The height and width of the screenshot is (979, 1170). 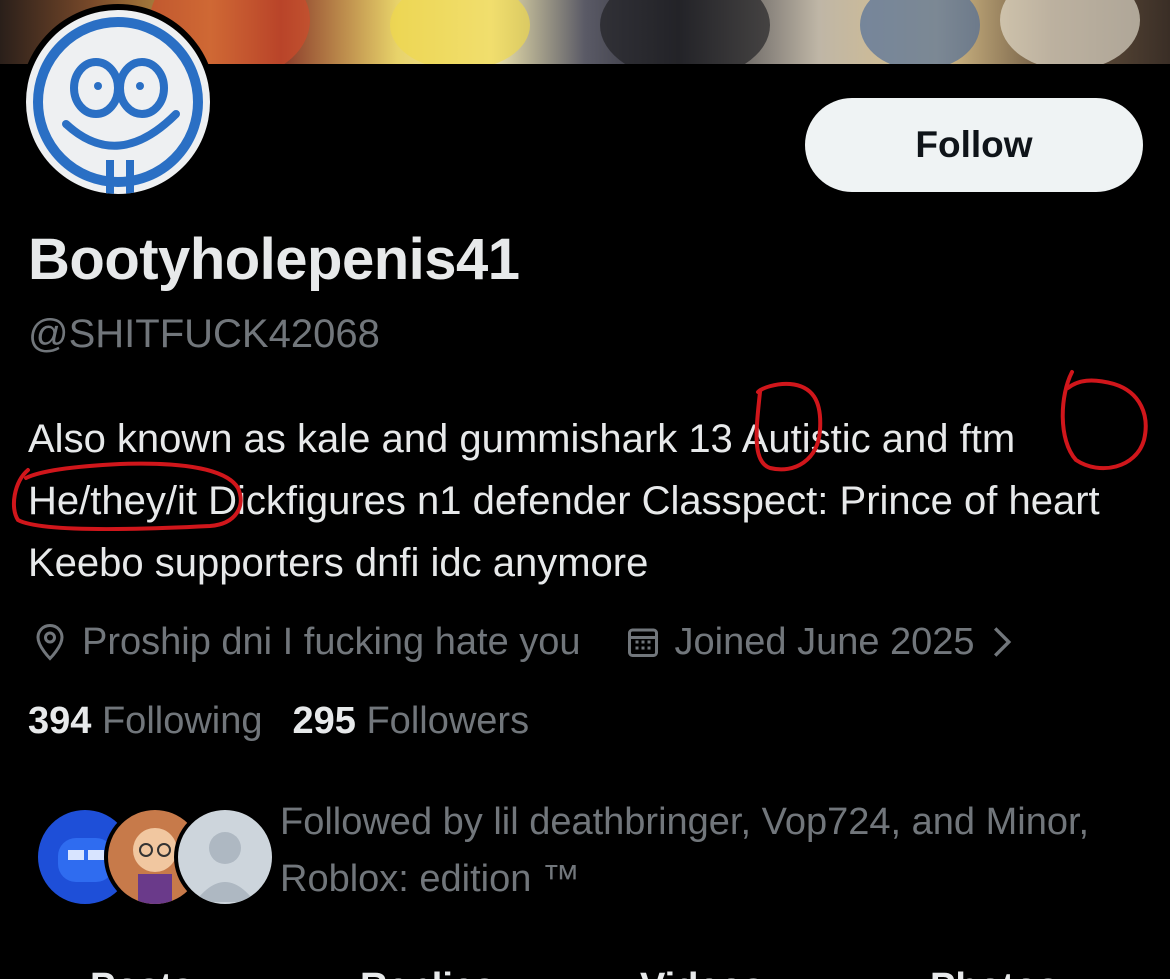 I want to click on user-handle: @SHITFUCK42068, so click(x=204, y=334).